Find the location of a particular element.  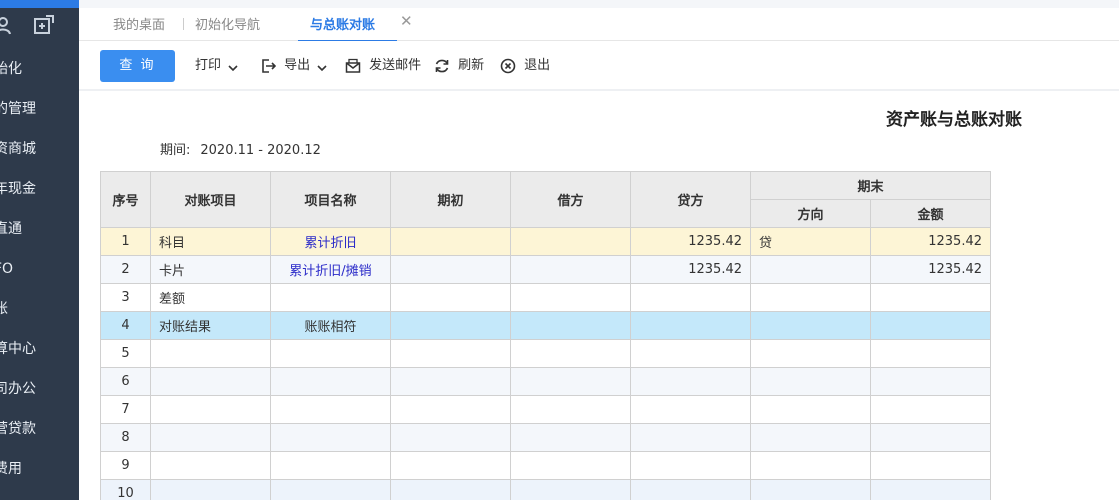

user-icon is located at coordinates (8, 25).